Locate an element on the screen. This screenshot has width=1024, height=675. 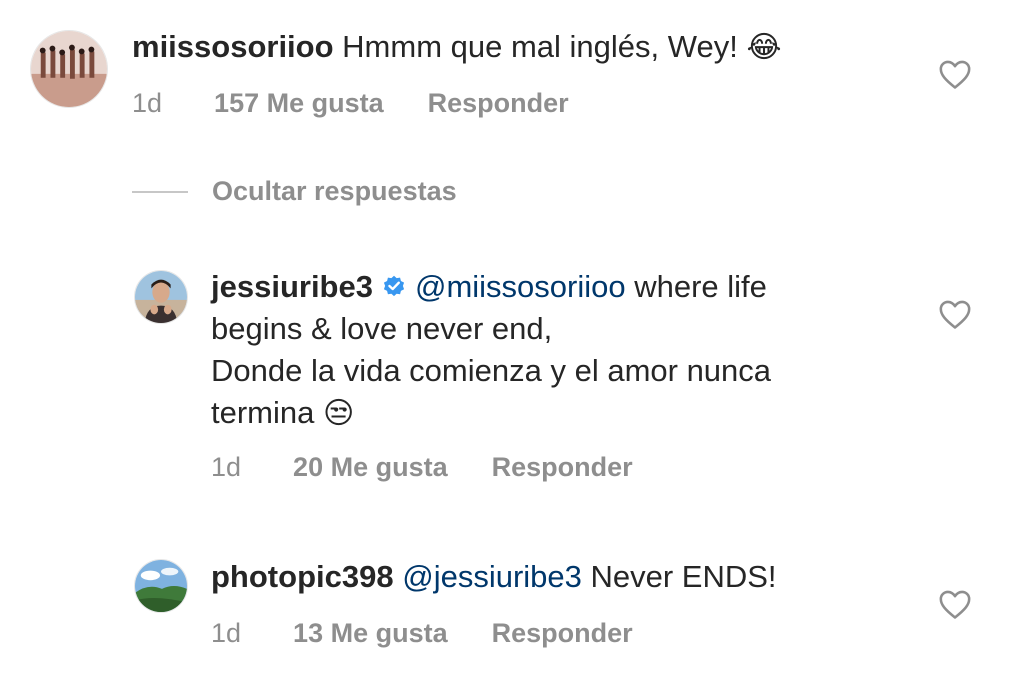
reply-body-1: where life is located at coordinates (696, 286).